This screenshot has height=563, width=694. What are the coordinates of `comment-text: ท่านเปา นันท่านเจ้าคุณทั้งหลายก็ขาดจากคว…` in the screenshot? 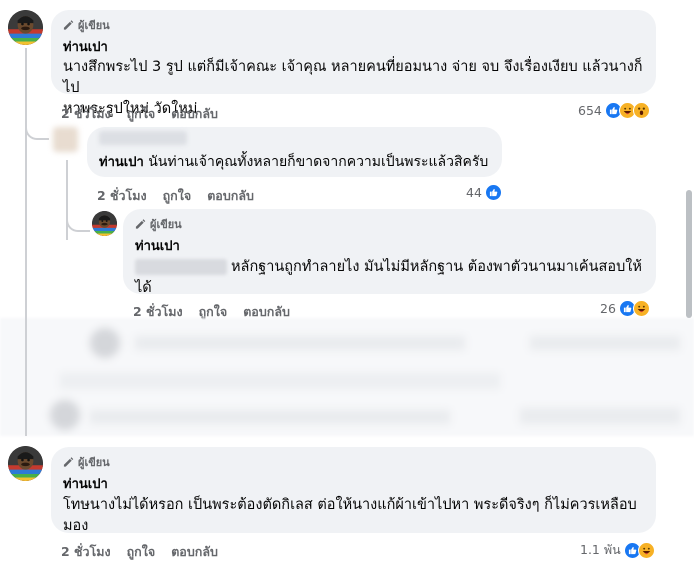 It's located at (294, 162).